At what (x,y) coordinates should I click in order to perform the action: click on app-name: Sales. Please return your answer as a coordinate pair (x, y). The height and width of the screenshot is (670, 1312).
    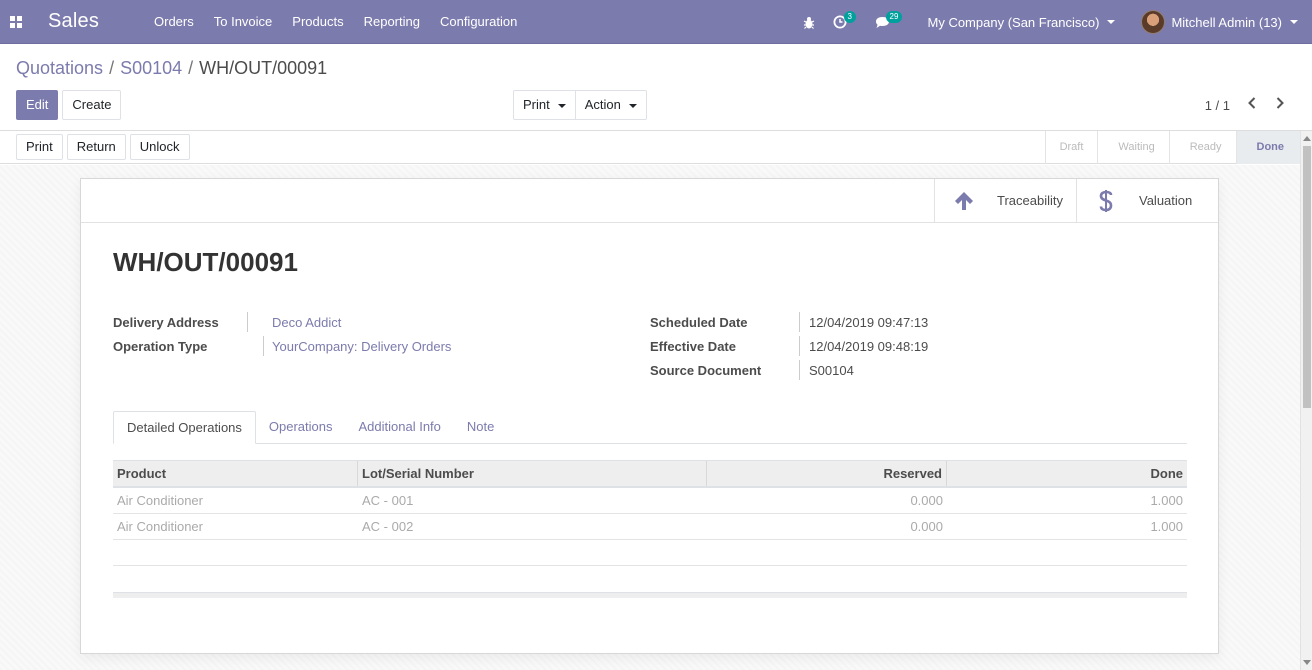
    Looking at the image, I should click on (96, 21).